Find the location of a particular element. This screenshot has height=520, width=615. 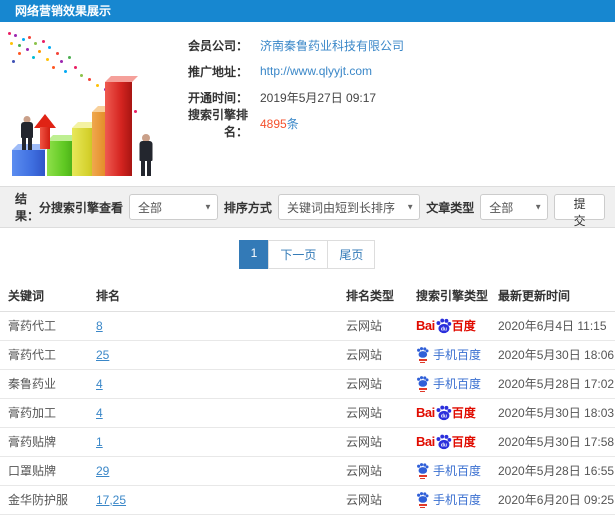

article-type-filter-label: 文章类型 is located at coordinates (450, 207).